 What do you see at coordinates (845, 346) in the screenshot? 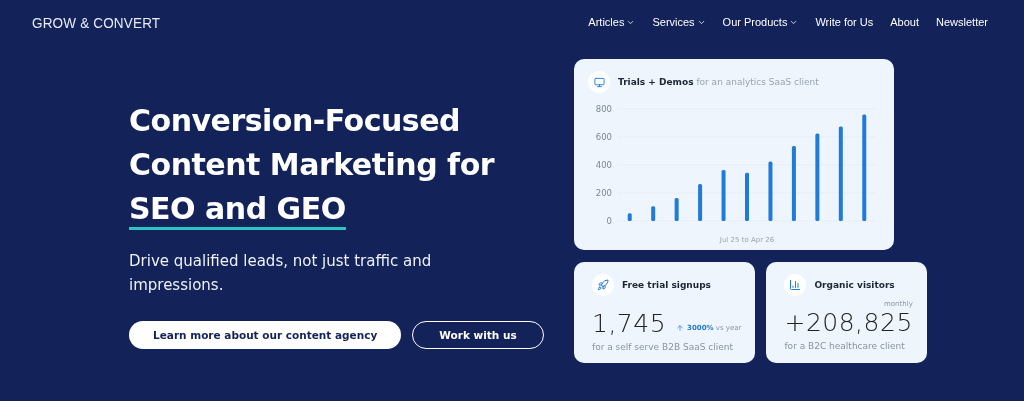
I see `stat-note: for a B2C healthcare client` at bounding box center [845, 346].